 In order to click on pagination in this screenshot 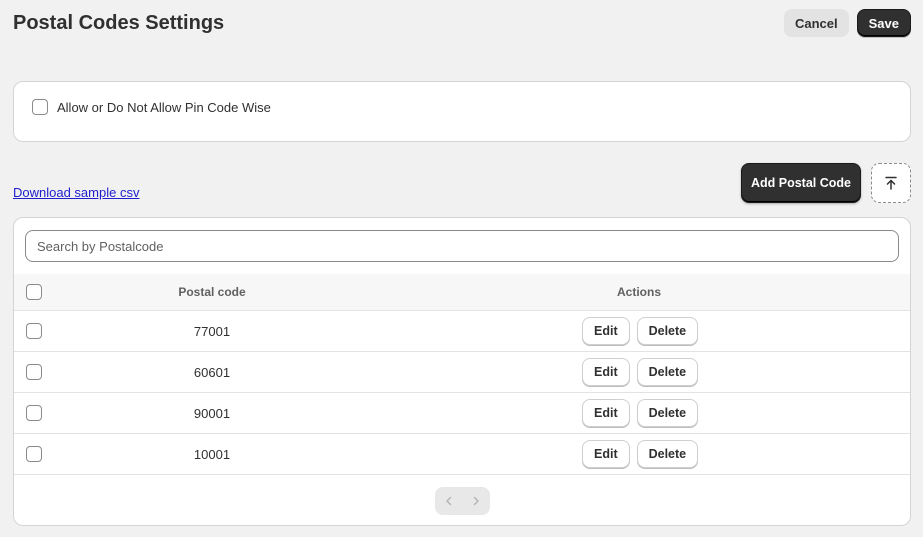, I will do `click(462, 501)`.